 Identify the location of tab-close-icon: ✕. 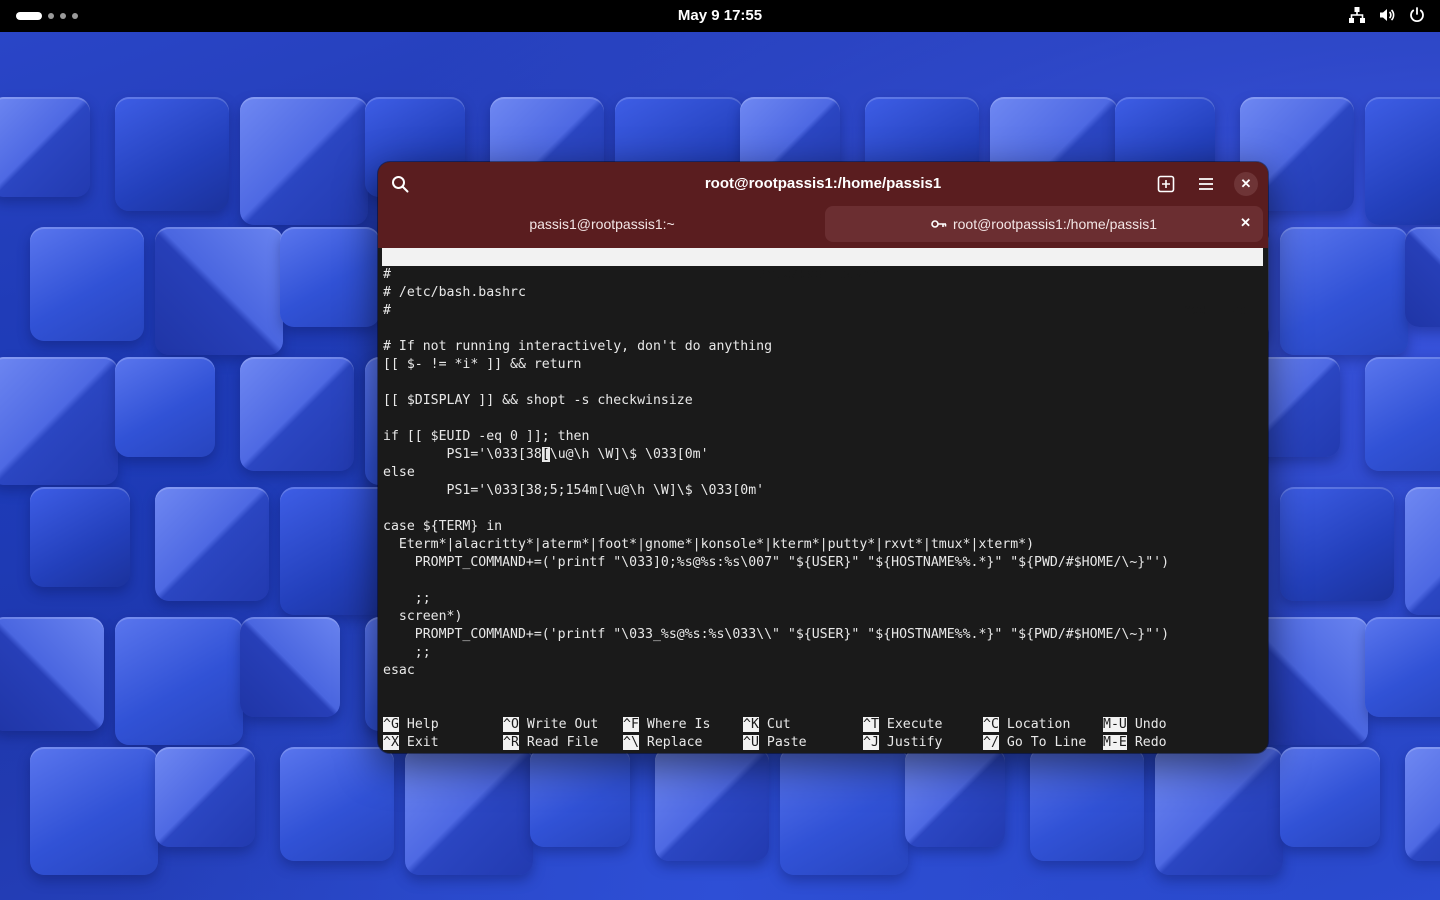
(1245, 223).